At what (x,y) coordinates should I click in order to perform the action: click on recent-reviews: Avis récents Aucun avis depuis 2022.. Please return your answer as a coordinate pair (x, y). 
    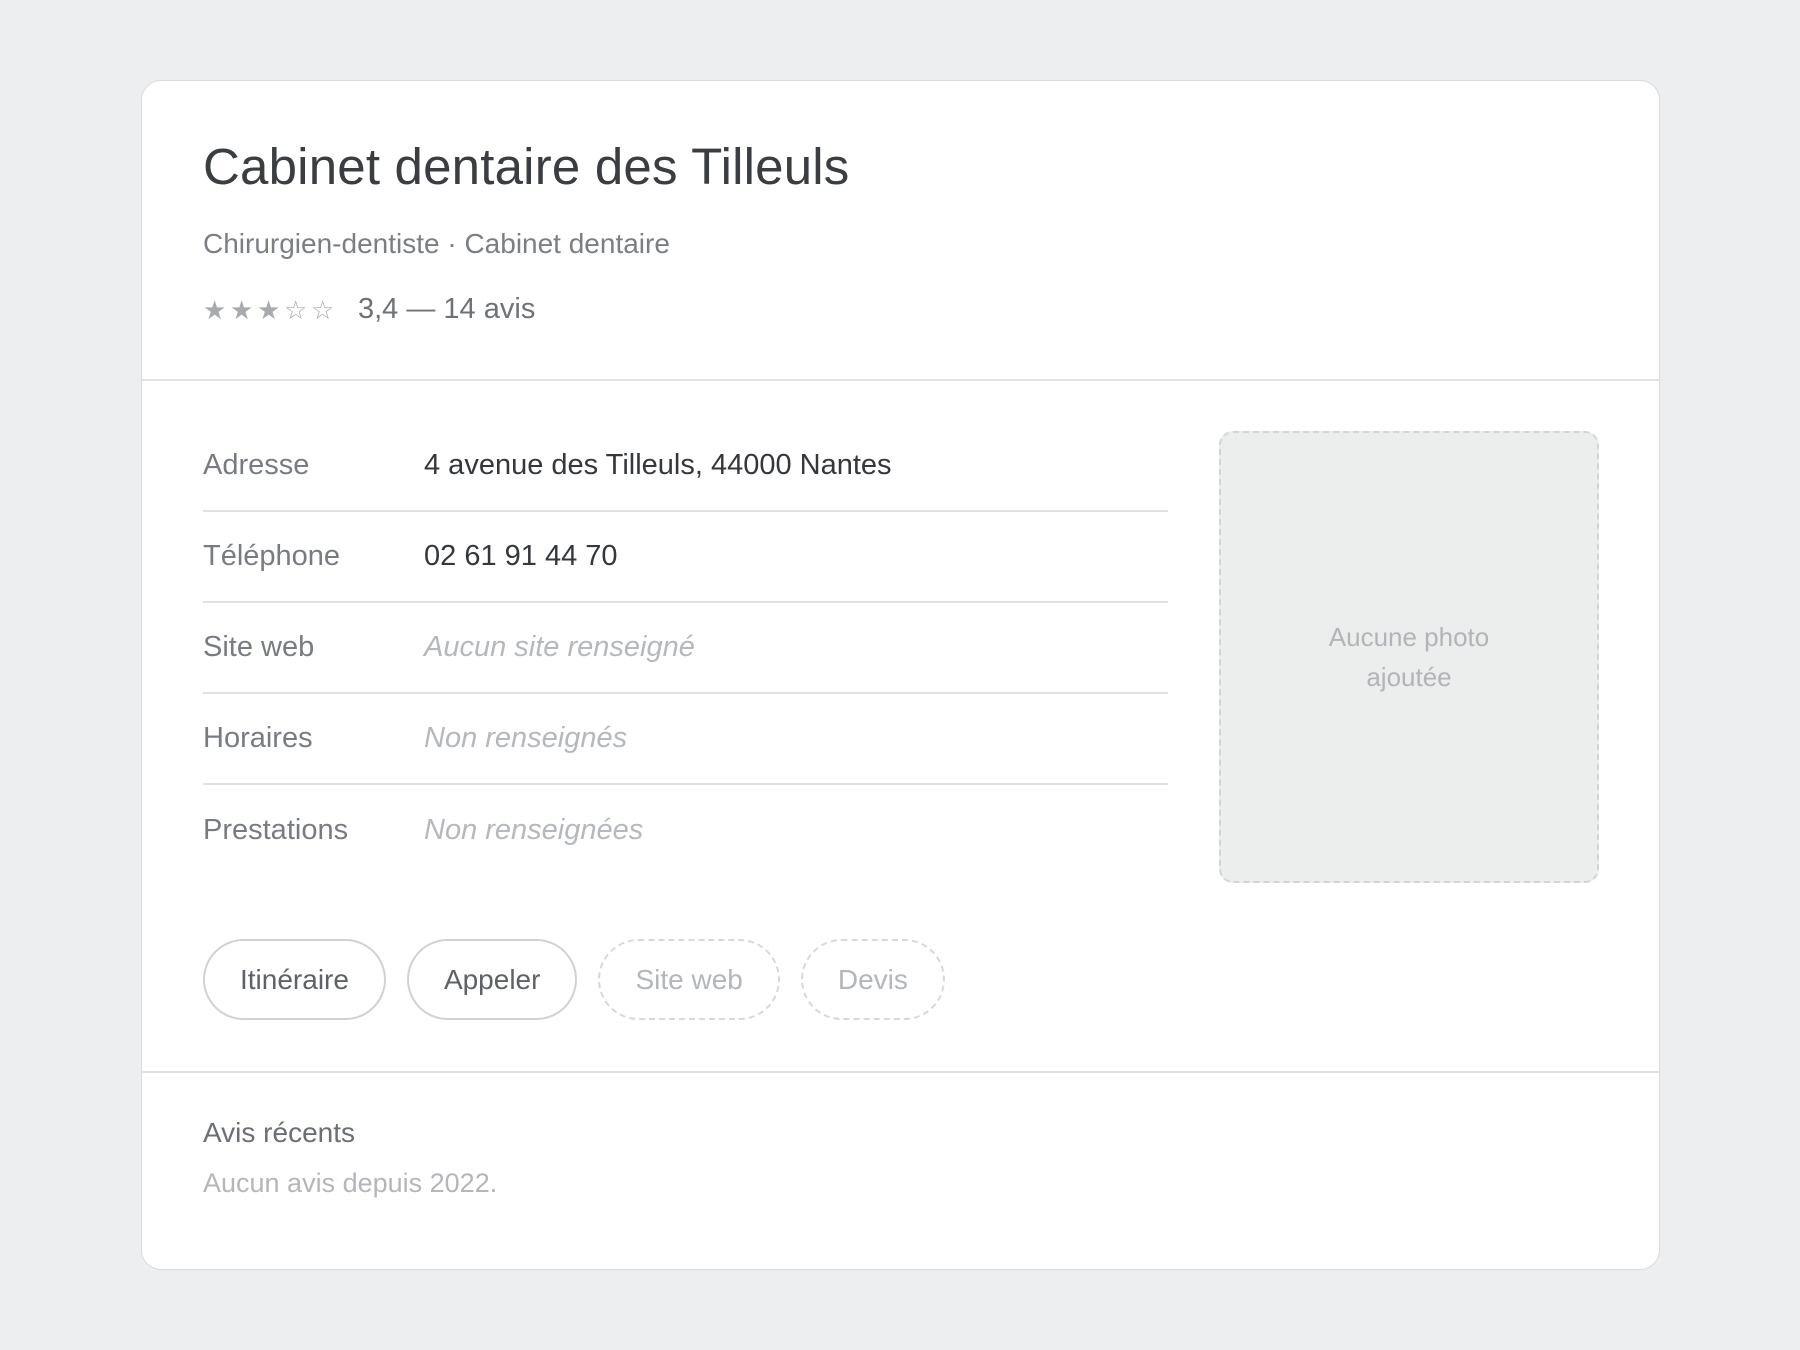
    Looking at the image, I should click on (900, 1135).